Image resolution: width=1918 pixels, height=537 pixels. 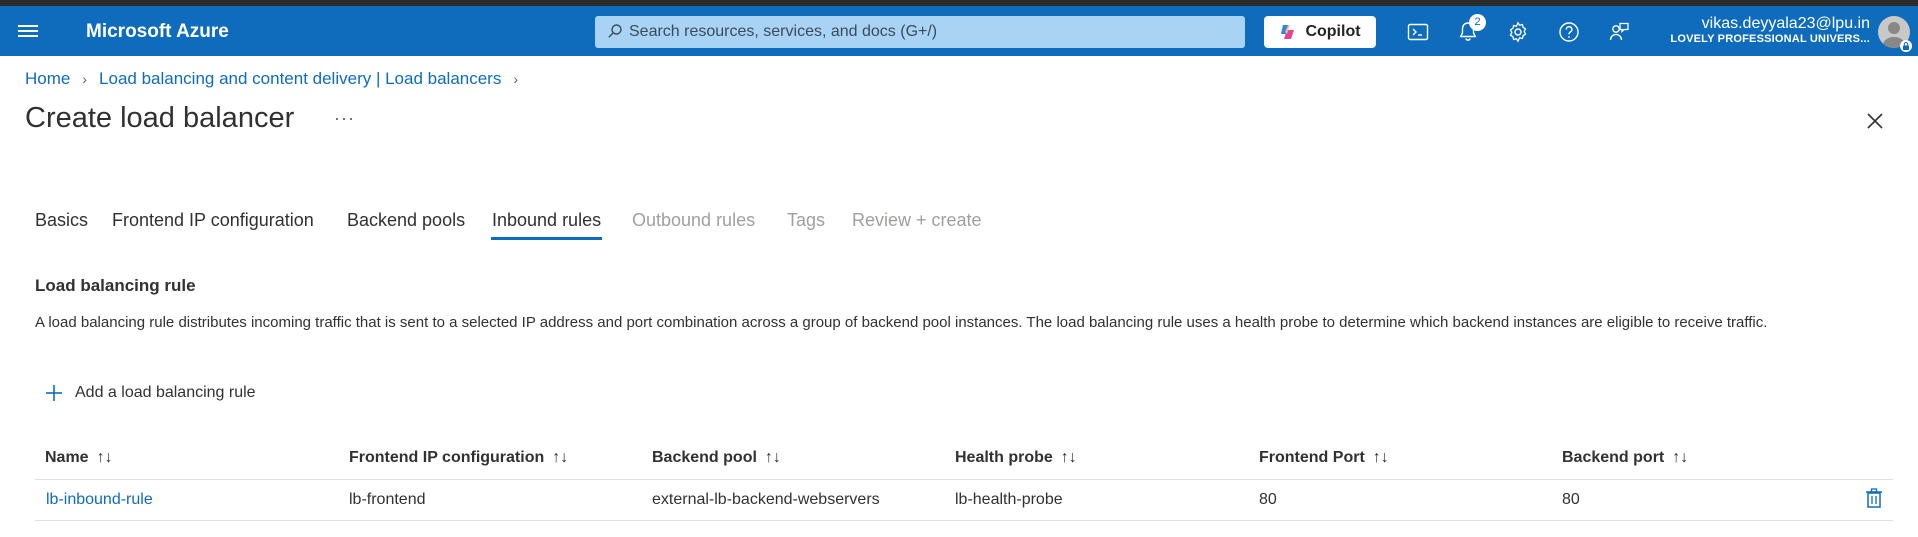 What do you see at coordinates (1785, 23) in the screenshot?
I see `account-email: vikas.deyyala23@lpu.in` at bounding box center [1785, 23].